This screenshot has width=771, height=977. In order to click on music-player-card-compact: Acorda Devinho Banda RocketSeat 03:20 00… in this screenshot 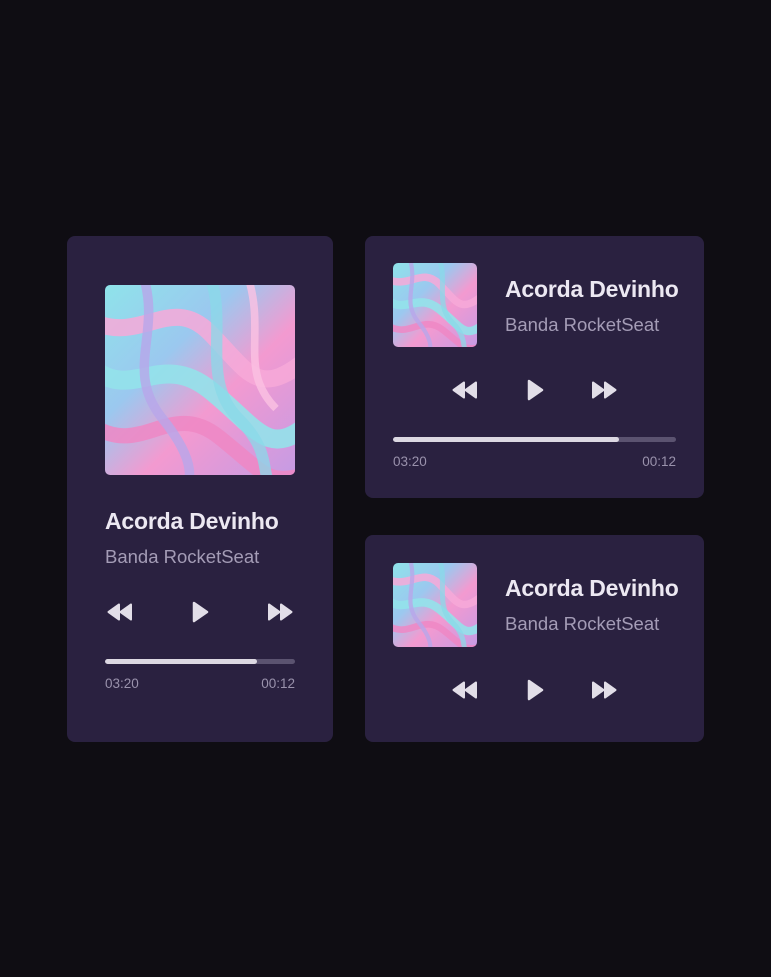, I will do `click(534, 367)`.